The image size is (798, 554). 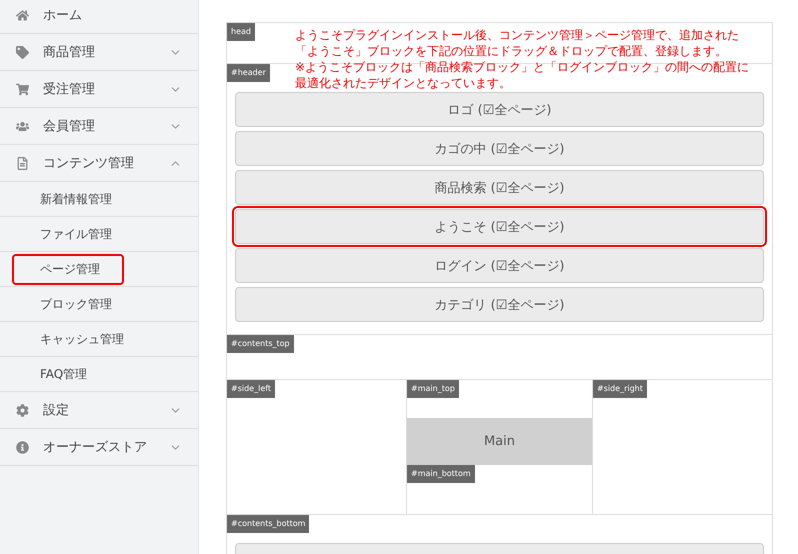 I want to click on menu-item: 商品管理, so click(x=99, y=52).